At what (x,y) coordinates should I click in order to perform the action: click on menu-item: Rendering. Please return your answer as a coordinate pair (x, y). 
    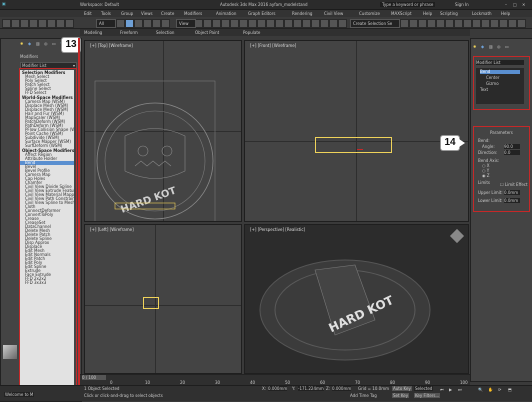
    Looking at the image, I should click on (302, 13).